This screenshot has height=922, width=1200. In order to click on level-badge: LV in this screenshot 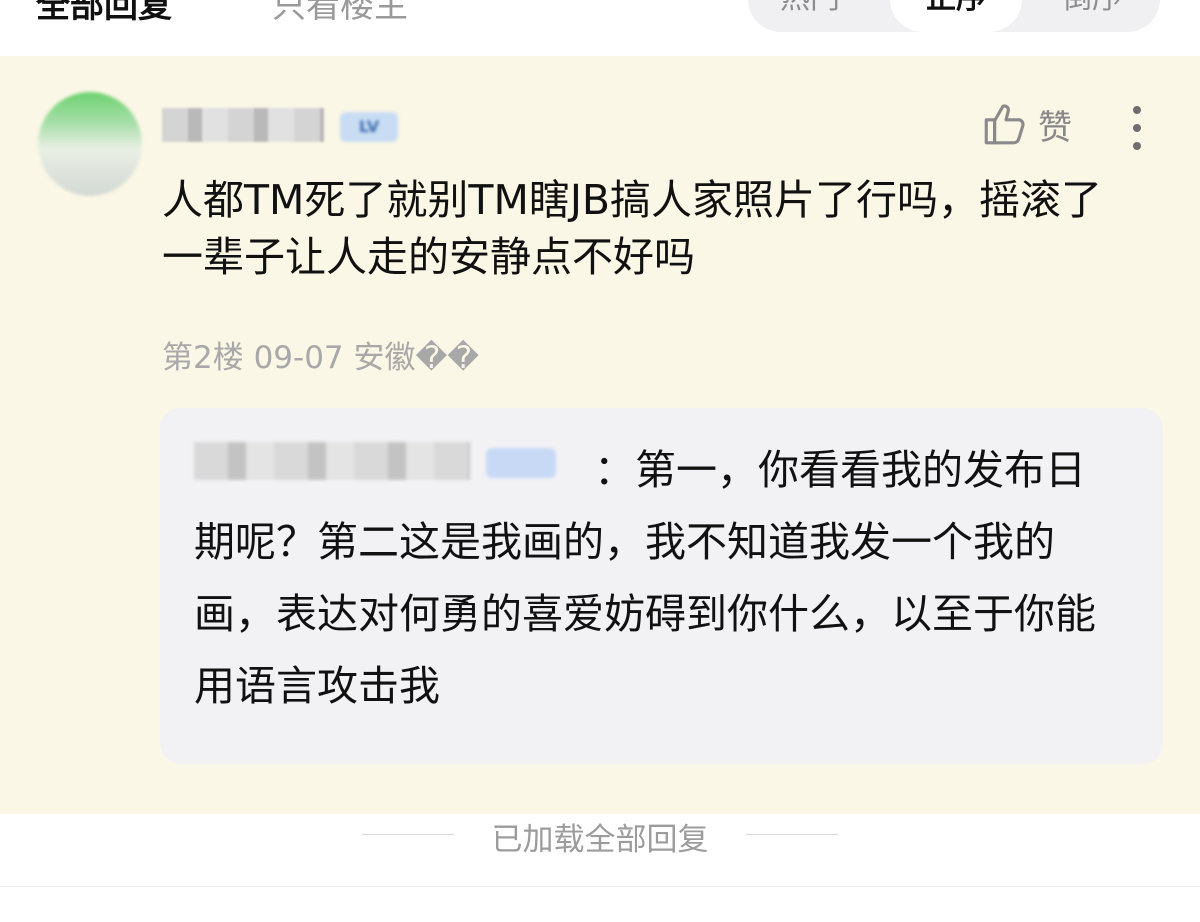, I will do `click(369, 127)`.